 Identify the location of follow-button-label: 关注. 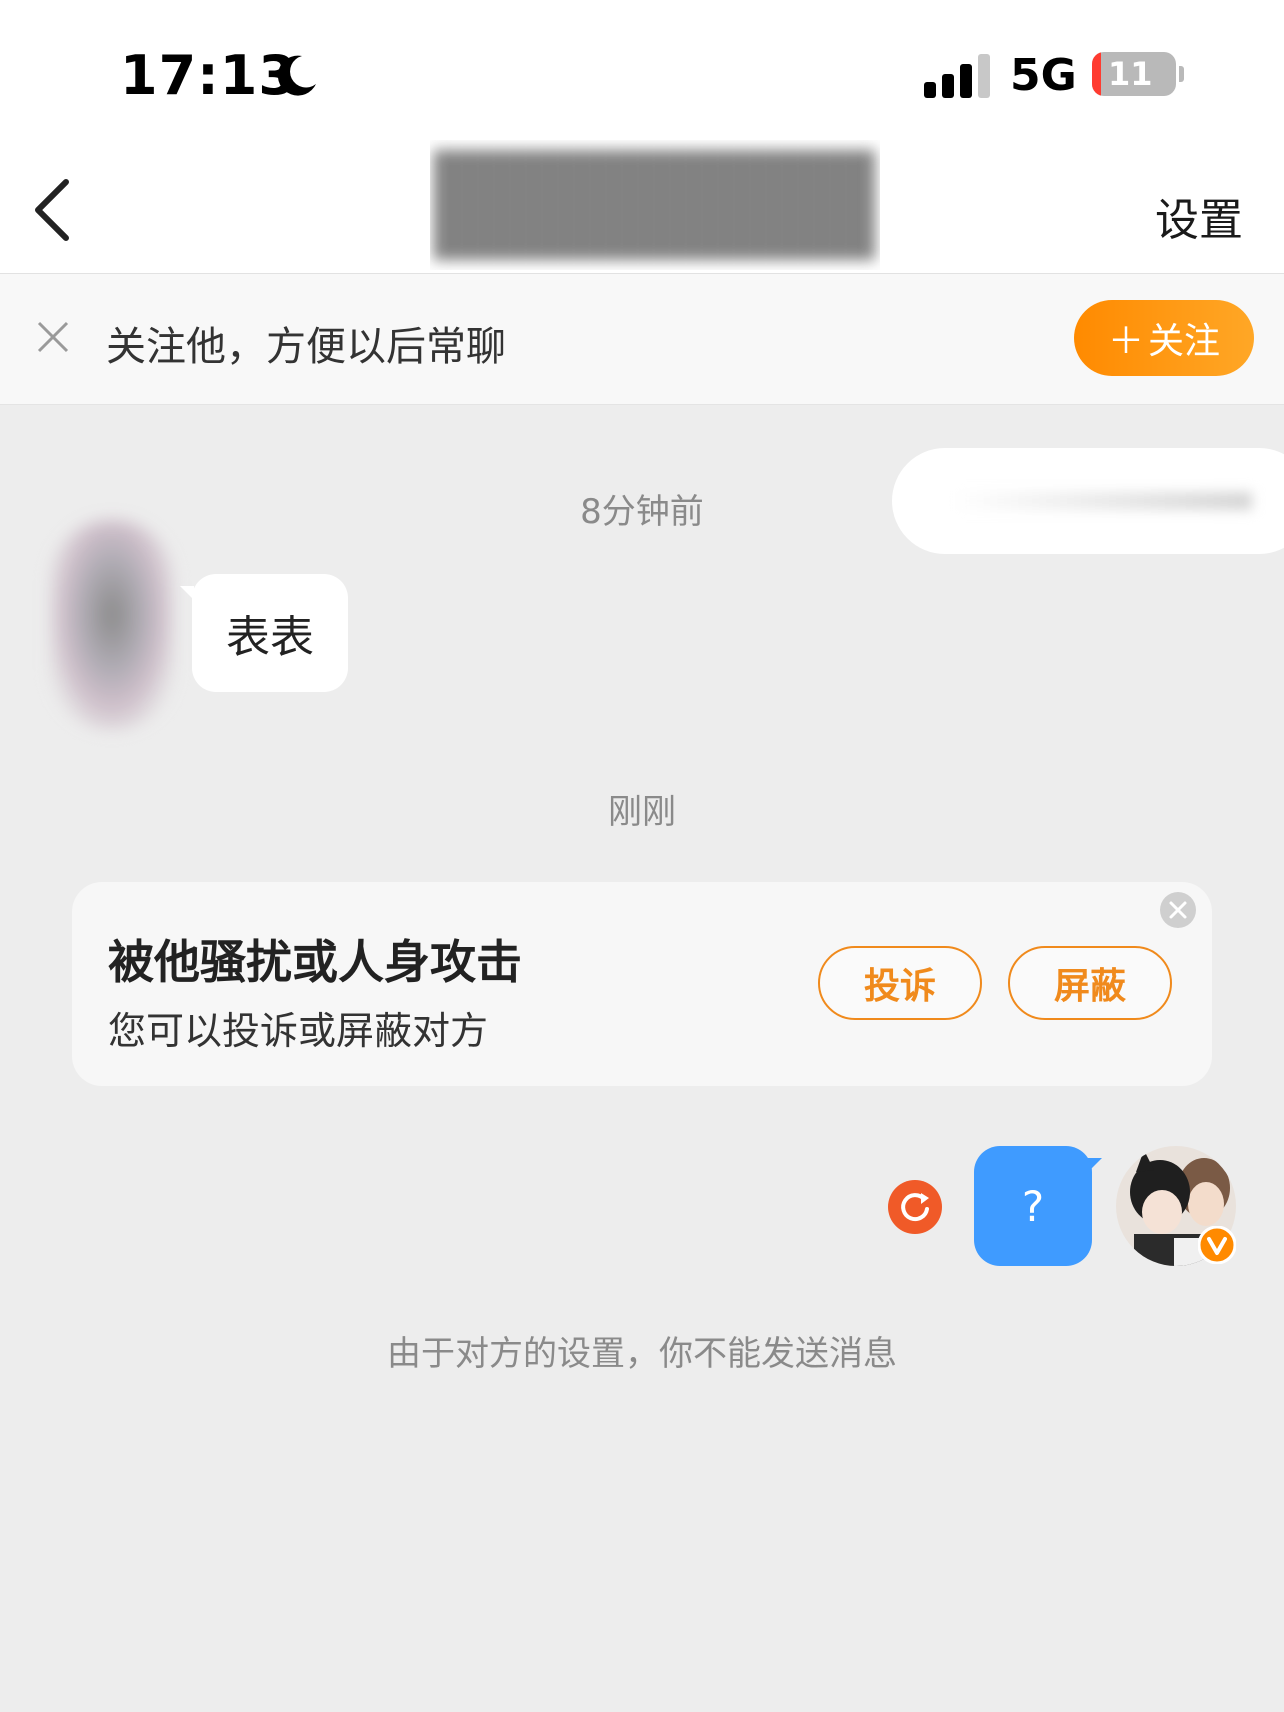
(1184, 341).